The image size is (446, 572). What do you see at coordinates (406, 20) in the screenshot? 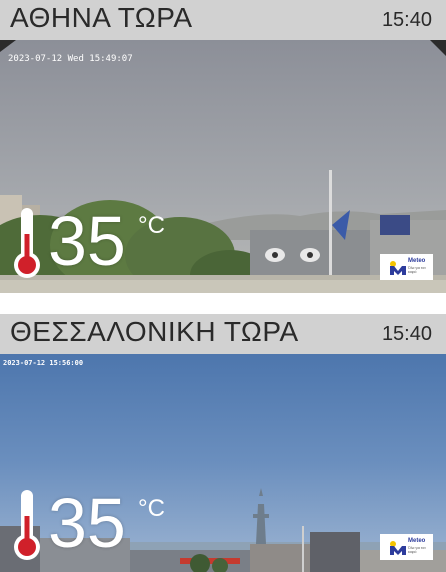
I see `athens-time: 15:40` at bounding box center [406, 20].